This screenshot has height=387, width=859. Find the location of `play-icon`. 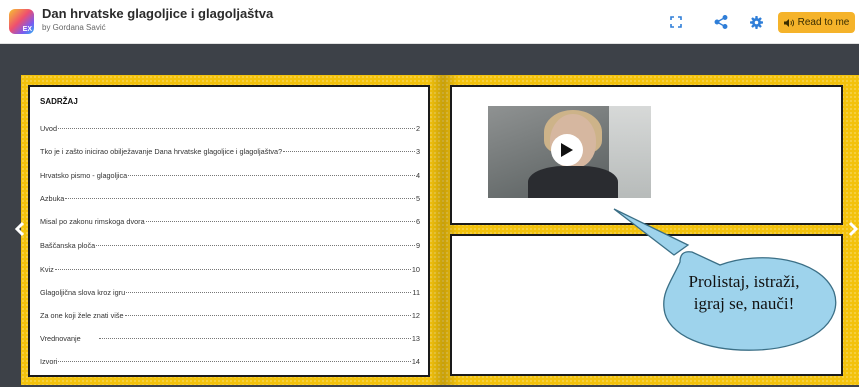

play-icon is located at coordinates (567, 150).